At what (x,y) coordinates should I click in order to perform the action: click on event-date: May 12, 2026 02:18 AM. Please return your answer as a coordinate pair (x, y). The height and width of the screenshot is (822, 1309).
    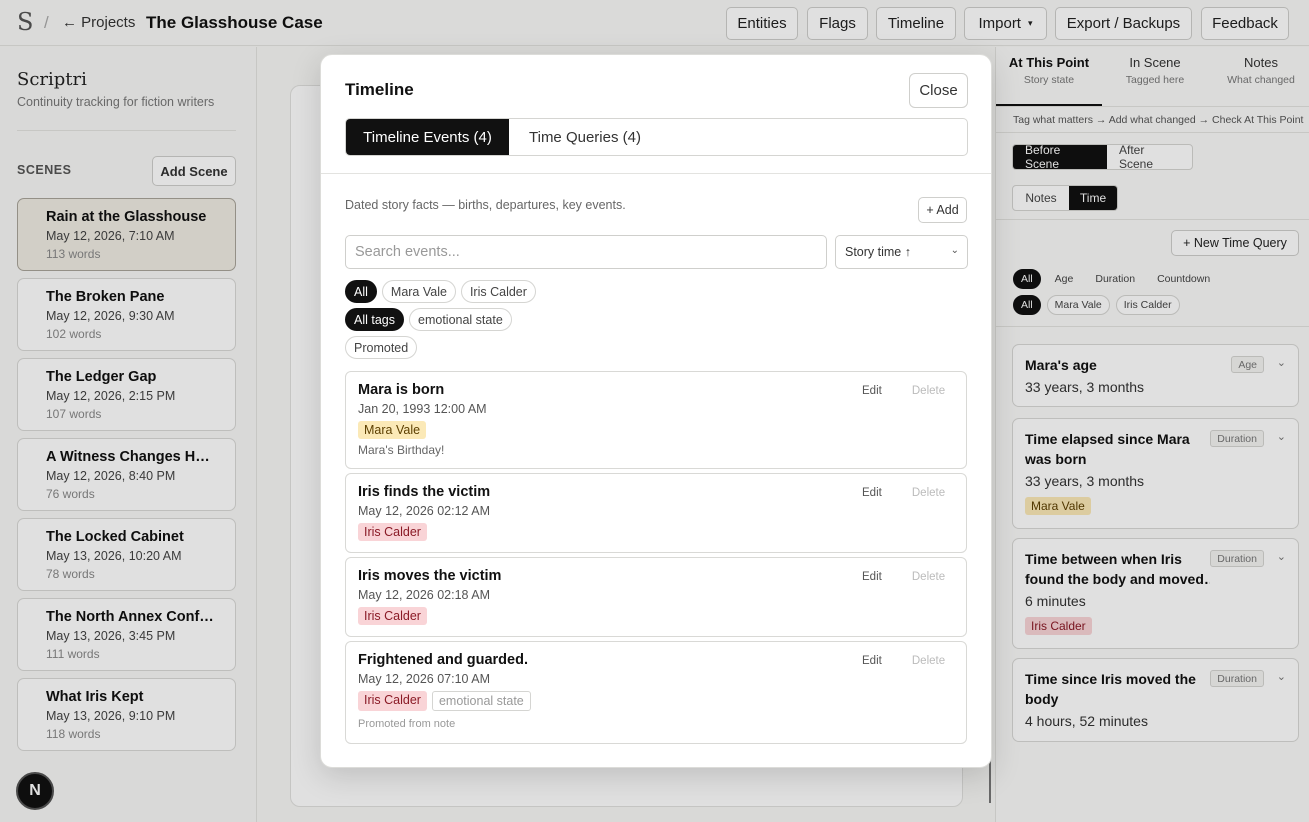
    Looking at the image, I should click on (424, 595).